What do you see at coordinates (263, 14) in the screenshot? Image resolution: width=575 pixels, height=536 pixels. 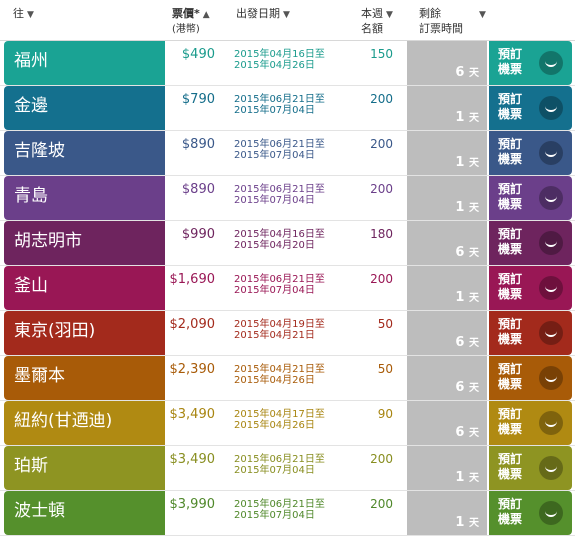 I see `header-date: 出發日期 ▼` at bounding box center [263, 14].